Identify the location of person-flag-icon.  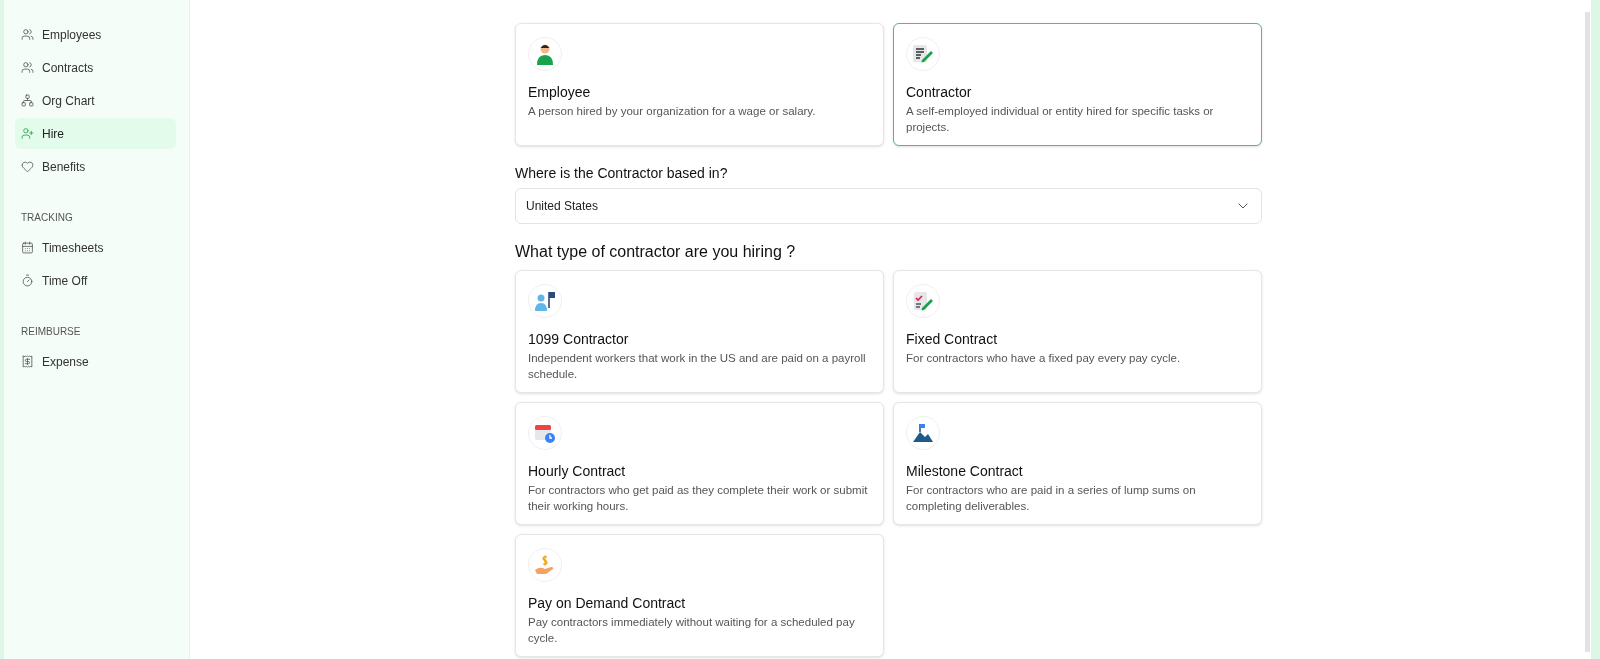
(545, 301).